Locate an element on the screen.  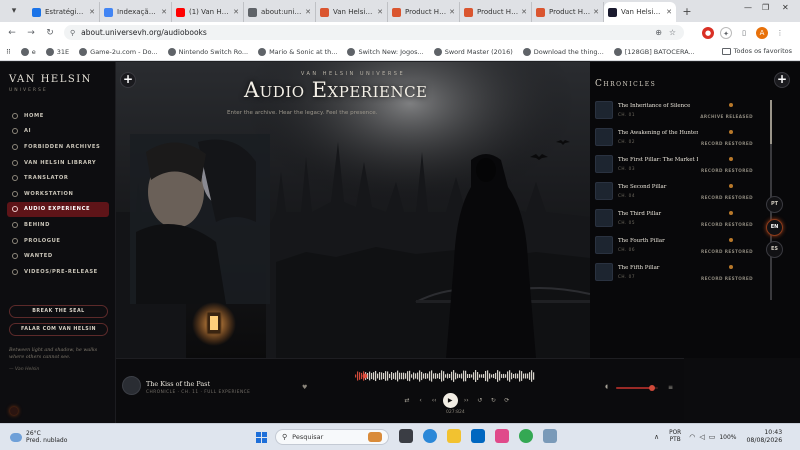
sidebar-item-audio-experience: AUDIO EXPERIENCE is located at coordinates (58, 209).